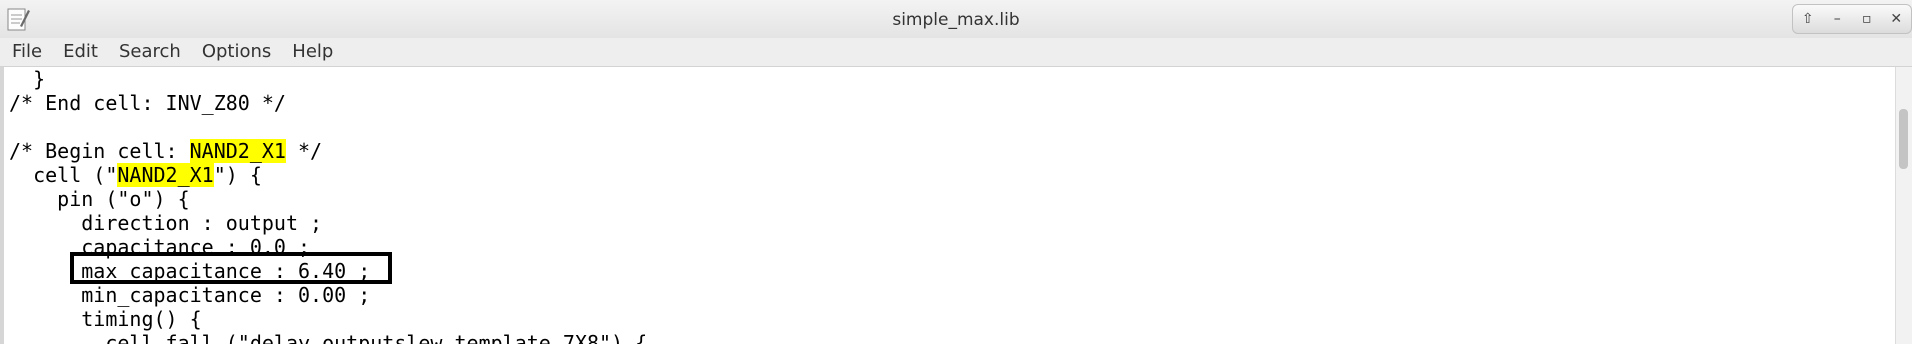  Describe the element at coordinates (99, 199) in the screenshot. I see `code-line: pin ("o") {` at that location.